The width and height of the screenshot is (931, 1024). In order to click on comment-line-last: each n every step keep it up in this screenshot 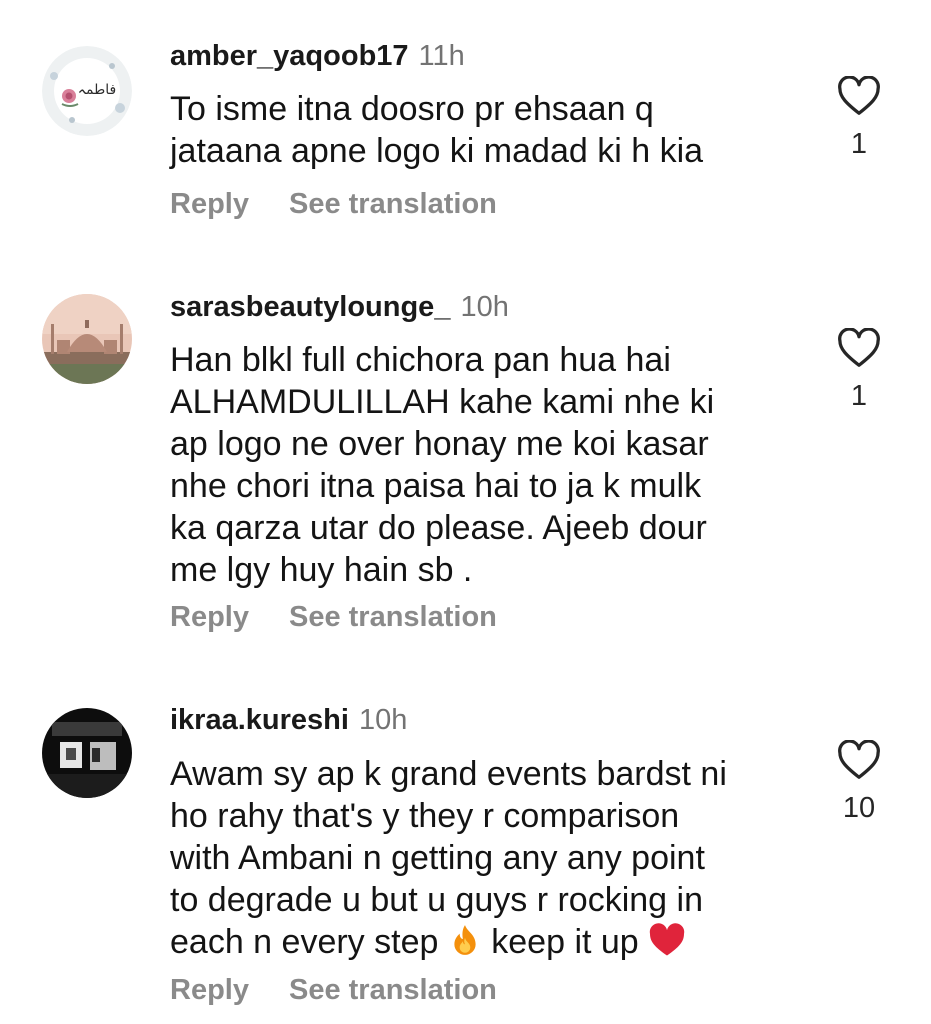, I will do `click(490, 944)`.